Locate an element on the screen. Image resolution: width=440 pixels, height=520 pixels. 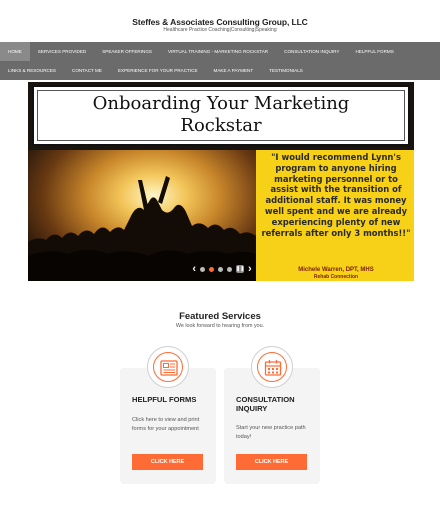
card-title: HELPFUL FORMS is located at coordinates (164, 399).